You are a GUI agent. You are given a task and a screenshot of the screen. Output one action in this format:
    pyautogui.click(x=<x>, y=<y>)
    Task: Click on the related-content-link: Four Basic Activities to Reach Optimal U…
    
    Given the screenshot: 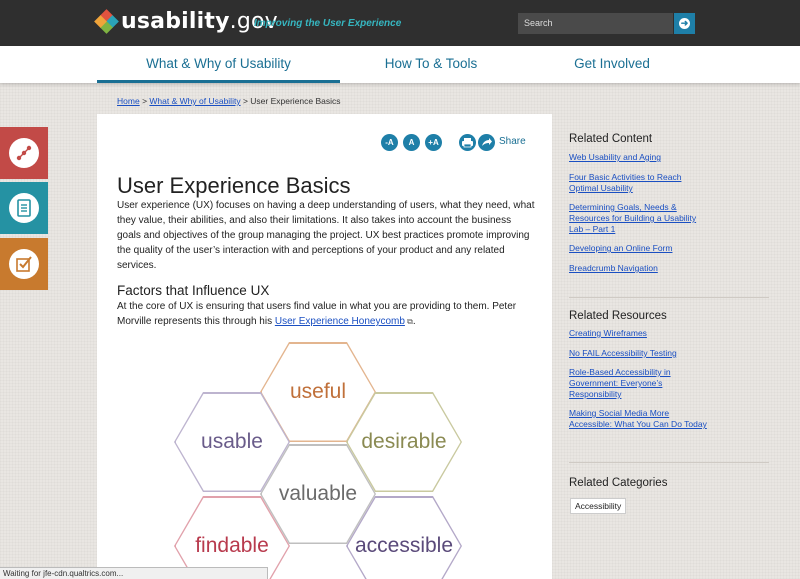 What is the action you would take?
    pyautogui.click(x=639, y=183)
    